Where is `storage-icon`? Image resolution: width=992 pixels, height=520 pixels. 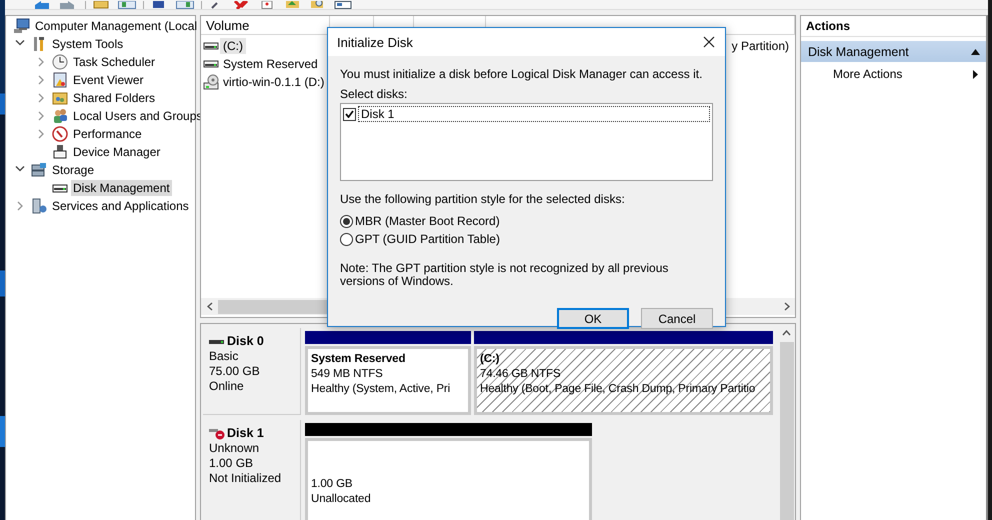
storage-icon is located at coordinates (39, 170).